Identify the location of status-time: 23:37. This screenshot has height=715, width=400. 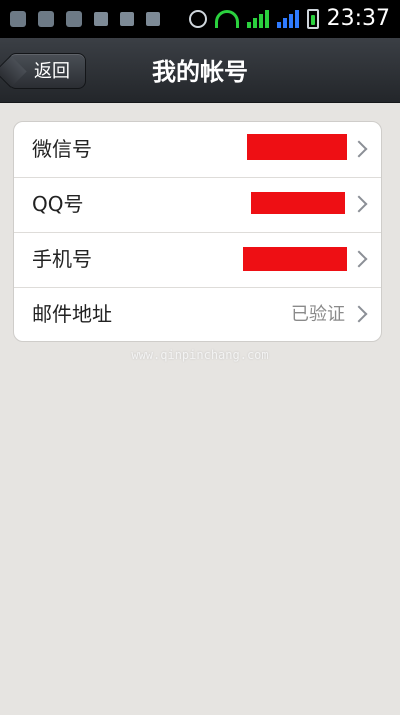
(358, 18).